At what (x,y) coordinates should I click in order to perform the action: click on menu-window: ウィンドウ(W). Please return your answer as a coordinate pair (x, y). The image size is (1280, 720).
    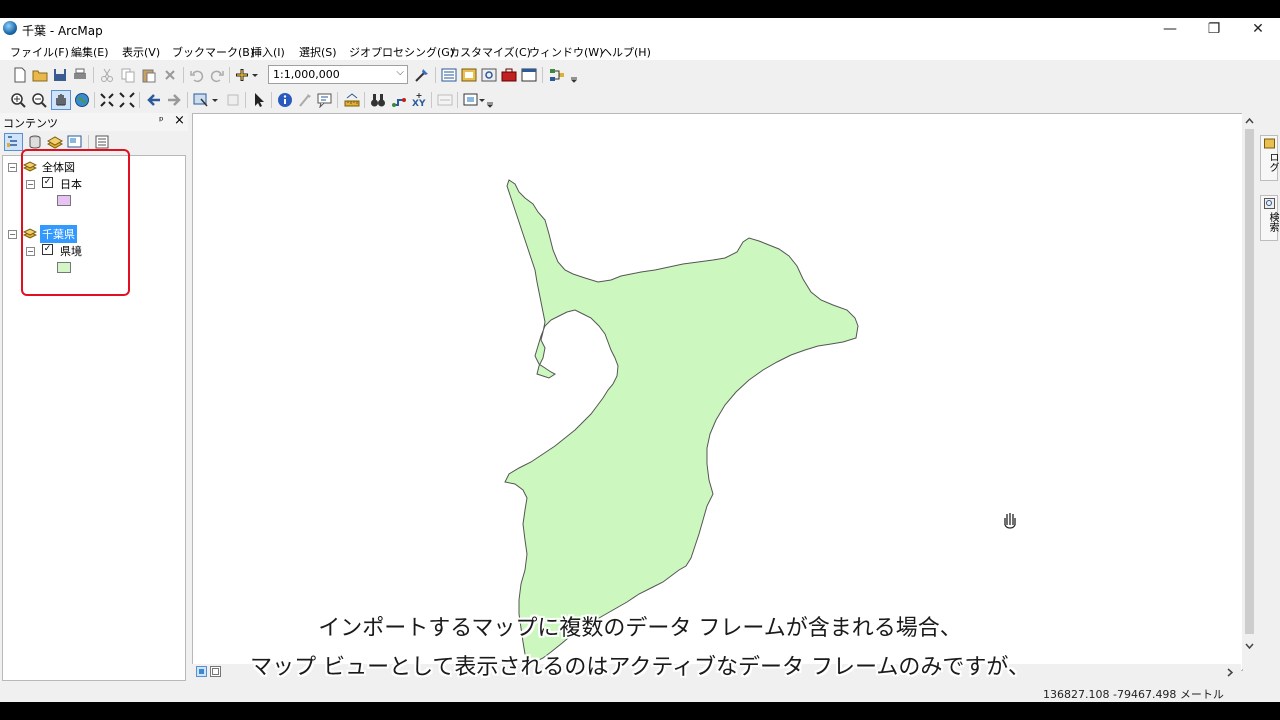
    Looking at the image, I should click on (566, 52).